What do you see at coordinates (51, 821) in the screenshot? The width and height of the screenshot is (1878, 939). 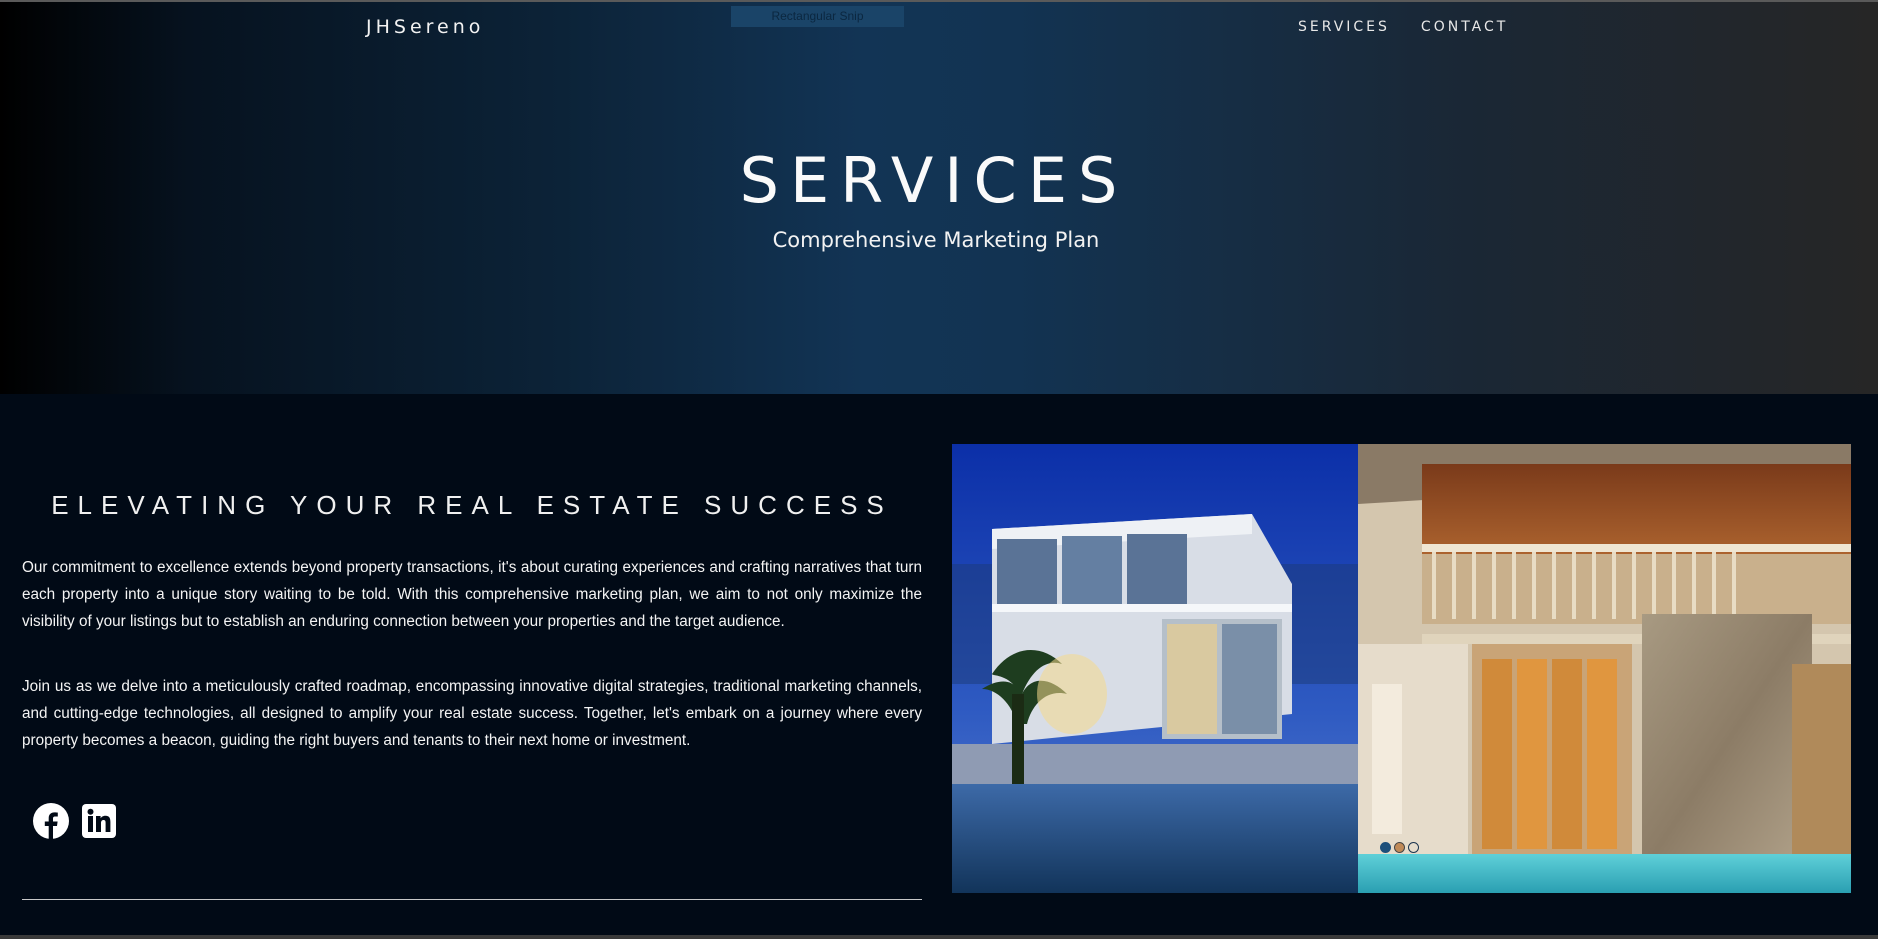 I see `facebook-icon` at bounding box center [51, 821].